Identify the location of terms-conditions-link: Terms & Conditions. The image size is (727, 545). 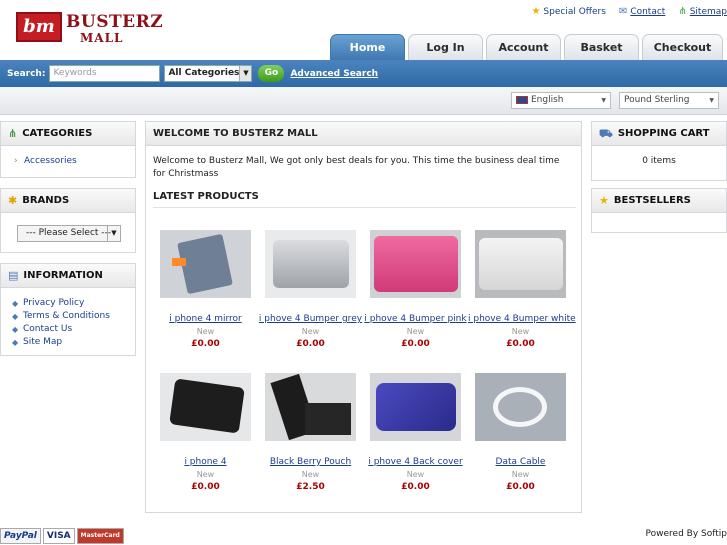
(66, 316).